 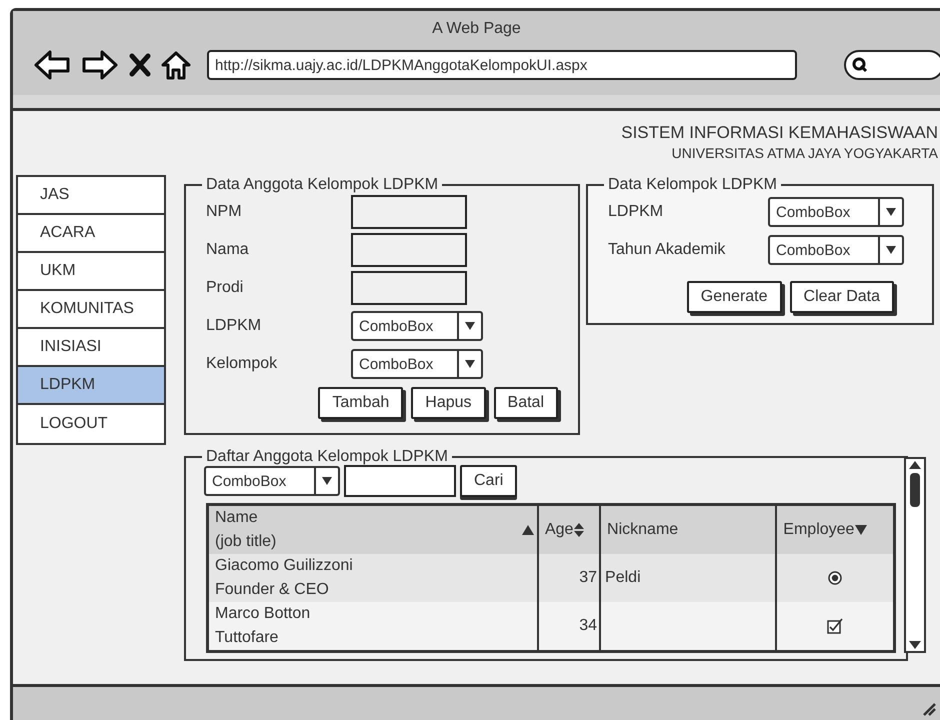 I want to click on scrollbar, so click(x=915, y=555).